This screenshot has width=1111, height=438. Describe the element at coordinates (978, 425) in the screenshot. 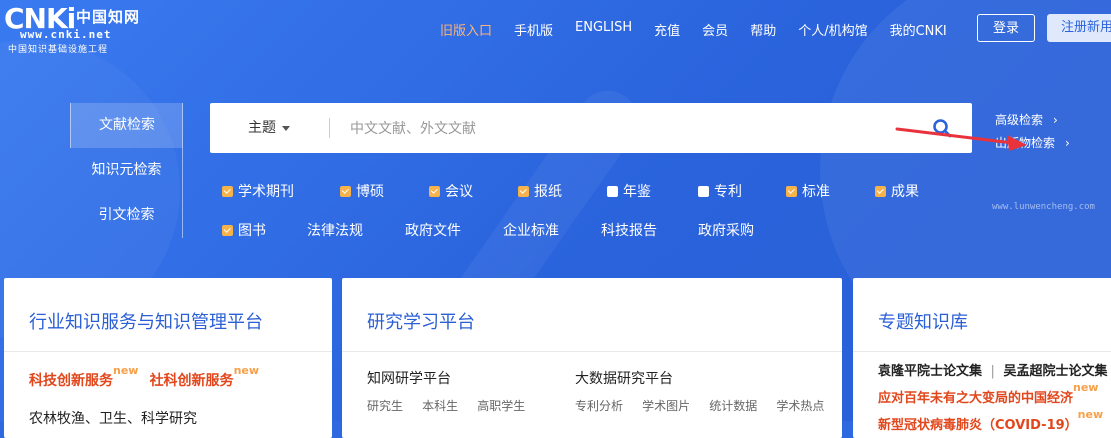

I see `link-covid-topic: 新型冠状病毒肺炎（COVID-19）` at that location.